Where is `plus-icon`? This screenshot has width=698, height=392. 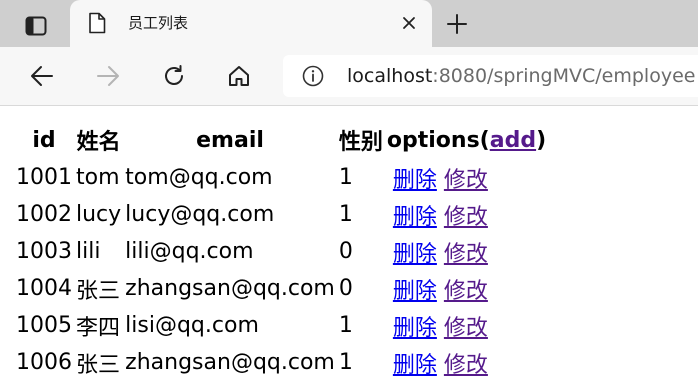
plus-icon is located at coordinates (457, 24).